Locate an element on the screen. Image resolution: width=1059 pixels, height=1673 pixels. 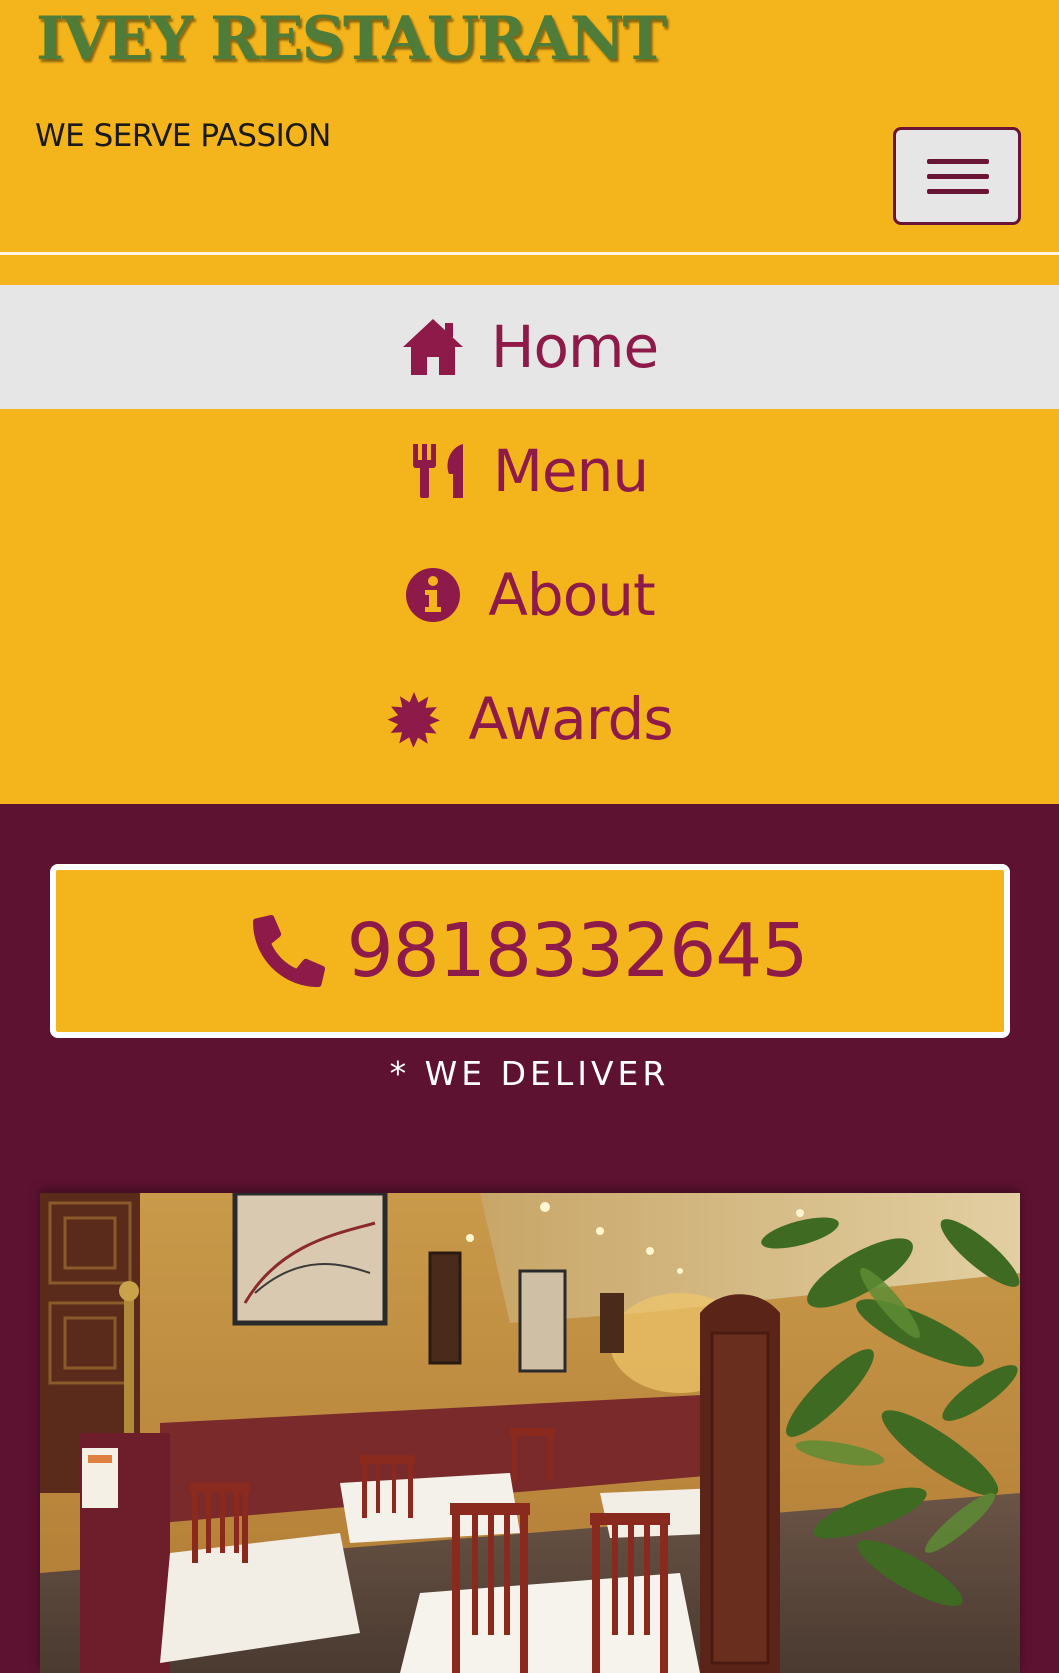
call-button: 9818332645 is located at coordinates (530, 951).